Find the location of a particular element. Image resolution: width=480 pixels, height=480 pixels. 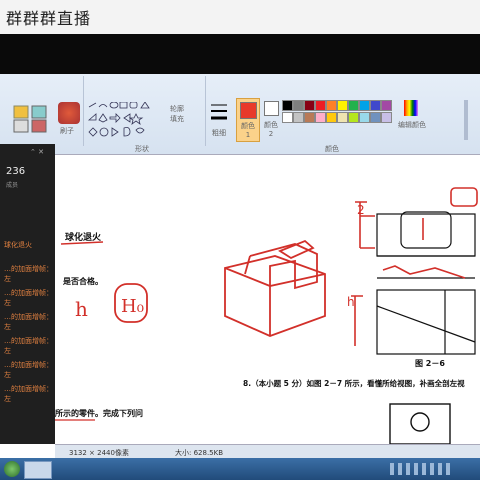

title-bar: 群群群直播 is located at coordinates (240, 17).